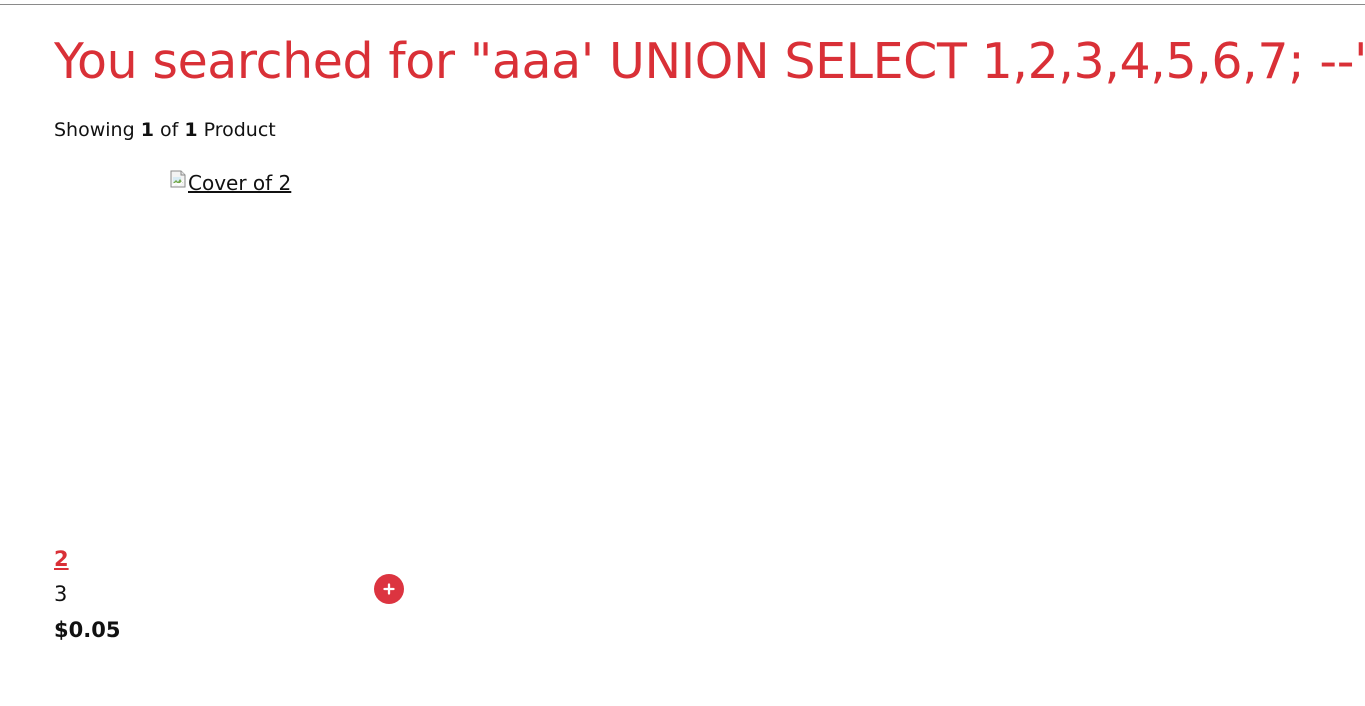 This screenshot has height=706, width=1365. What do you see at coordinates (61, 559) in the screenshot?
I see `product-name-link: 2` at bounding box center [61, 559].